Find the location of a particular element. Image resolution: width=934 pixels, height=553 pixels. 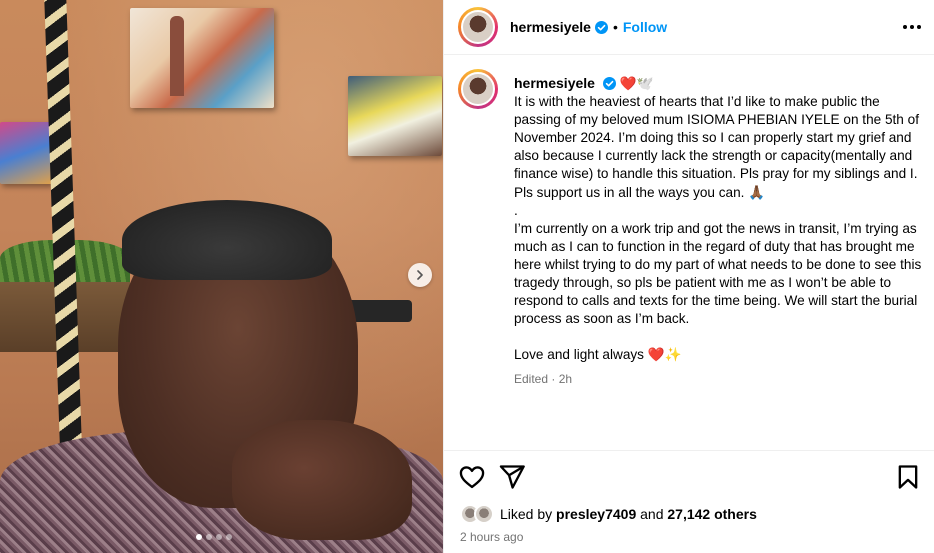

carousel-next-icon is located at coordinates (420, 275).